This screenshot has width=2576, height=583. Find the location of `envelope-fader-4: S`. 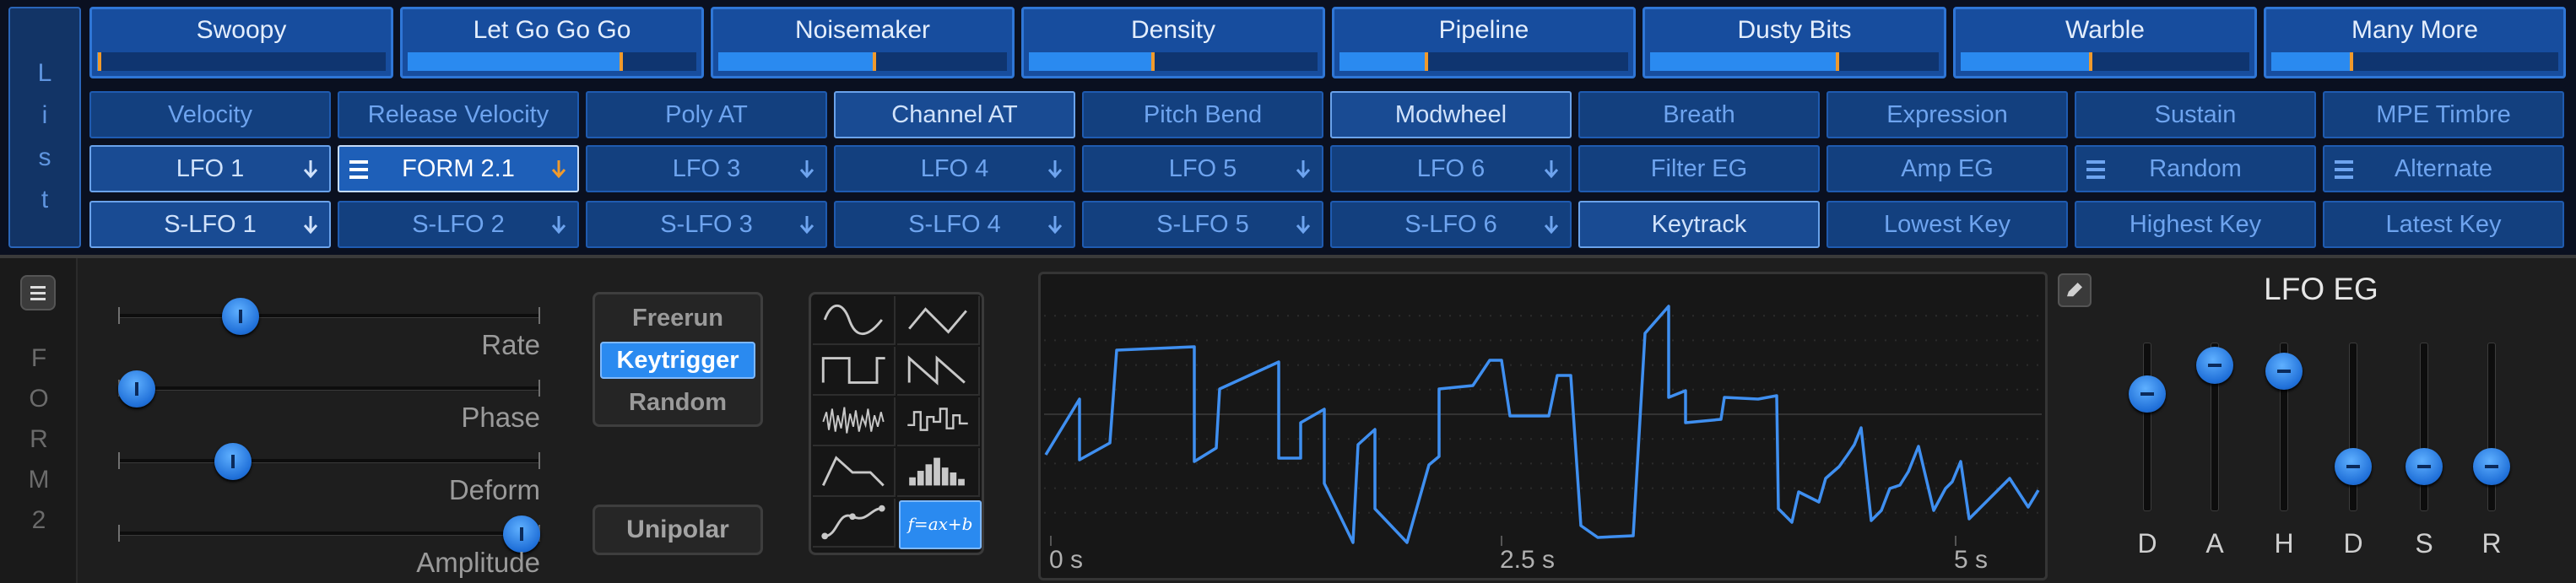

envelope-fader-4: S is located at coordinates (2424, 456).